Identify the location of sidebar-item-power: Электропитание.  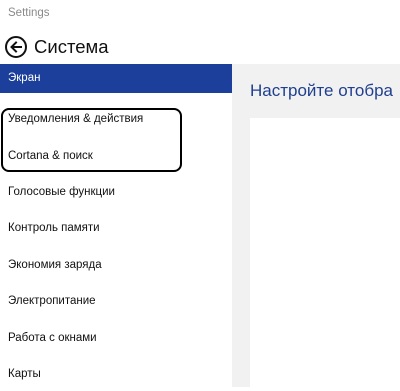
(116, 301).